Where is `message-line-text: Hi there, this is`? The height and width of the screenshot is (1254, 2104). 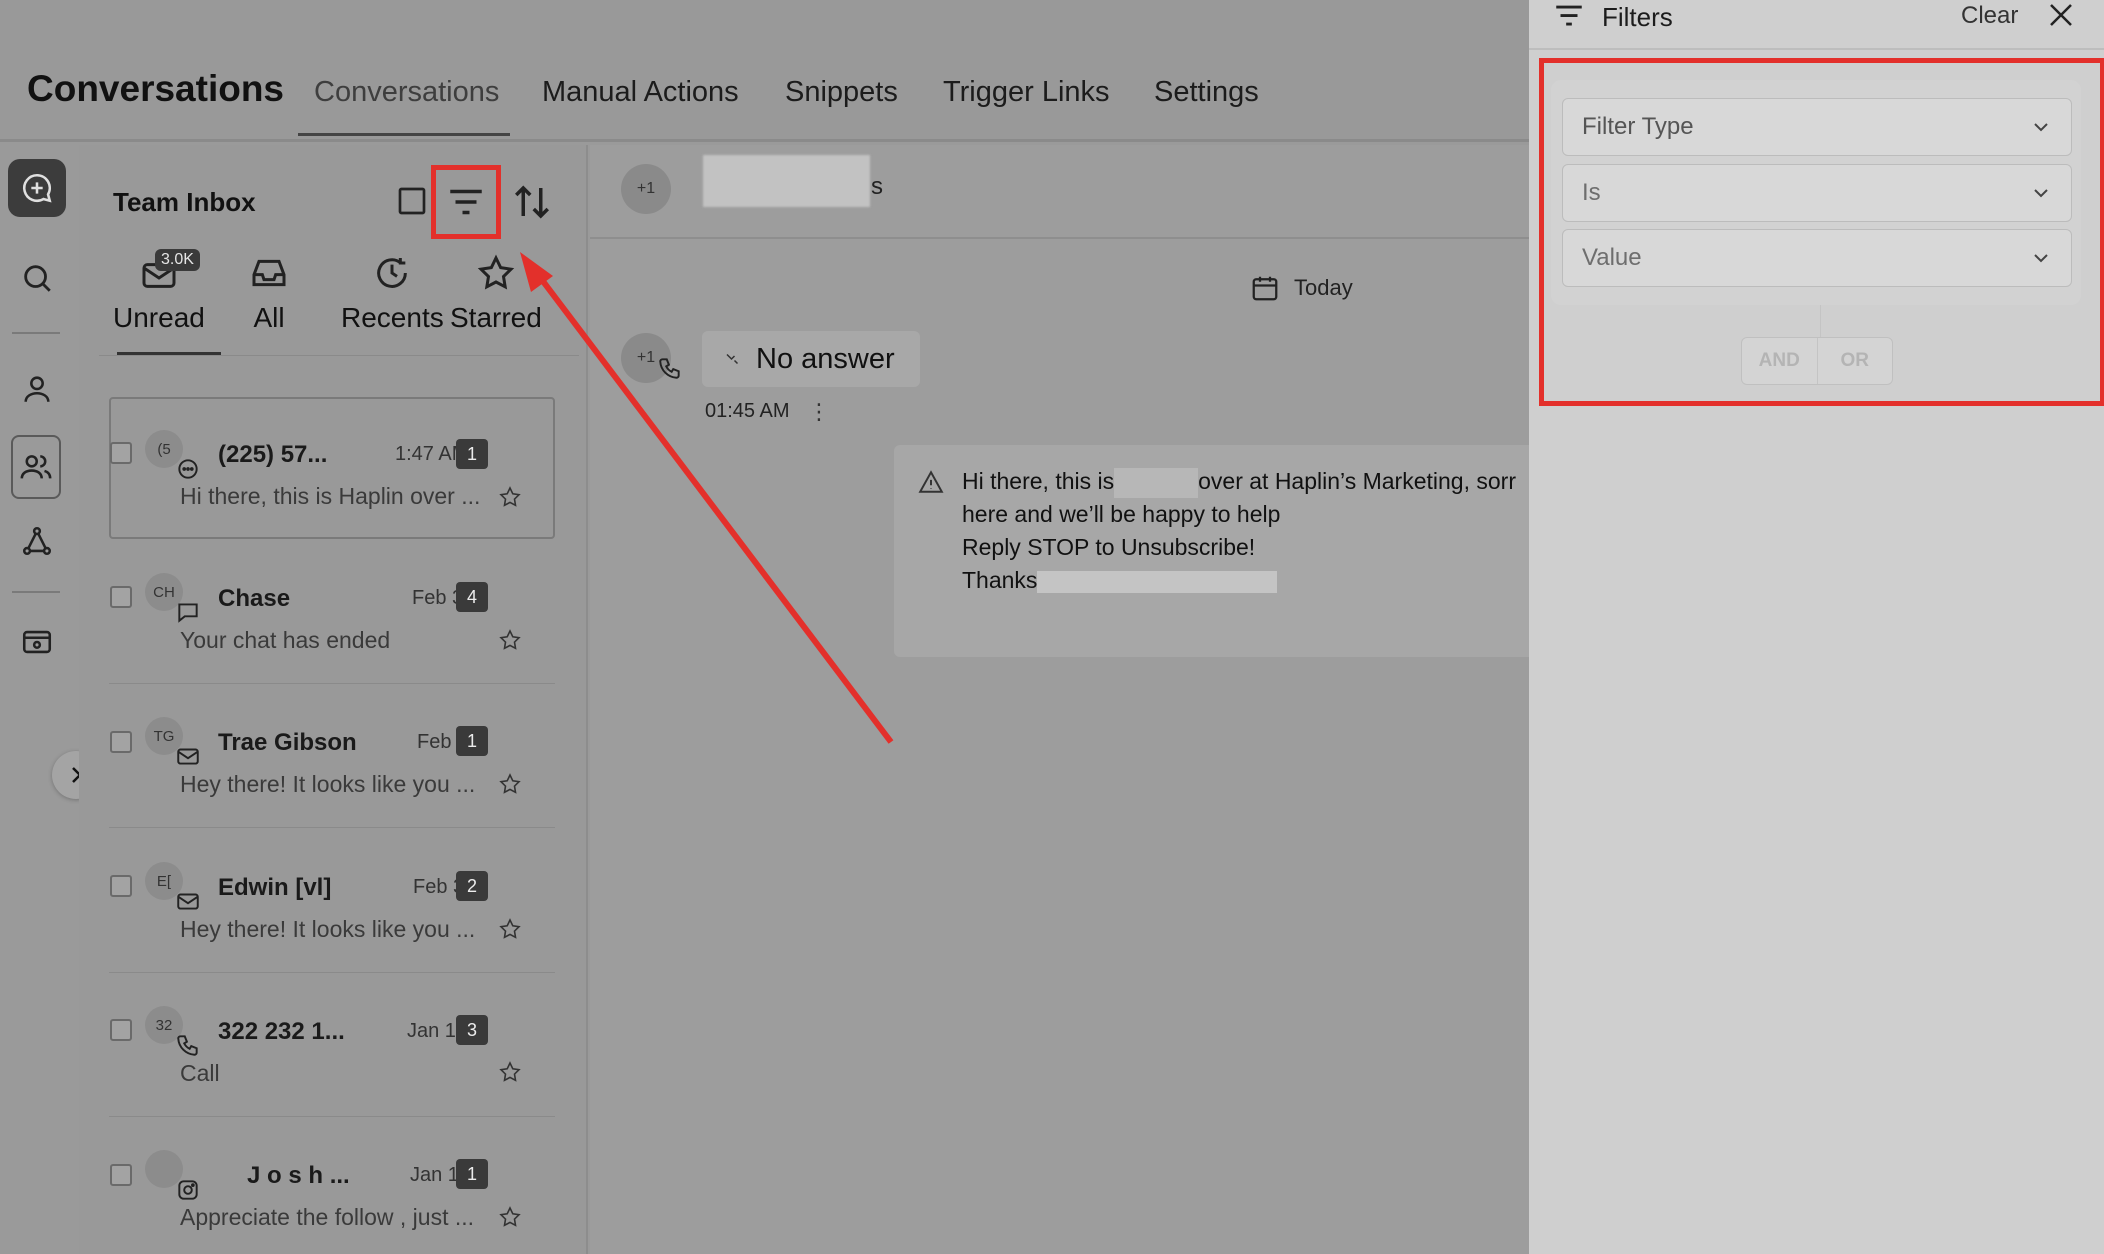
message-line-text: Hi there, this is is located at coordinates (1038, 481).